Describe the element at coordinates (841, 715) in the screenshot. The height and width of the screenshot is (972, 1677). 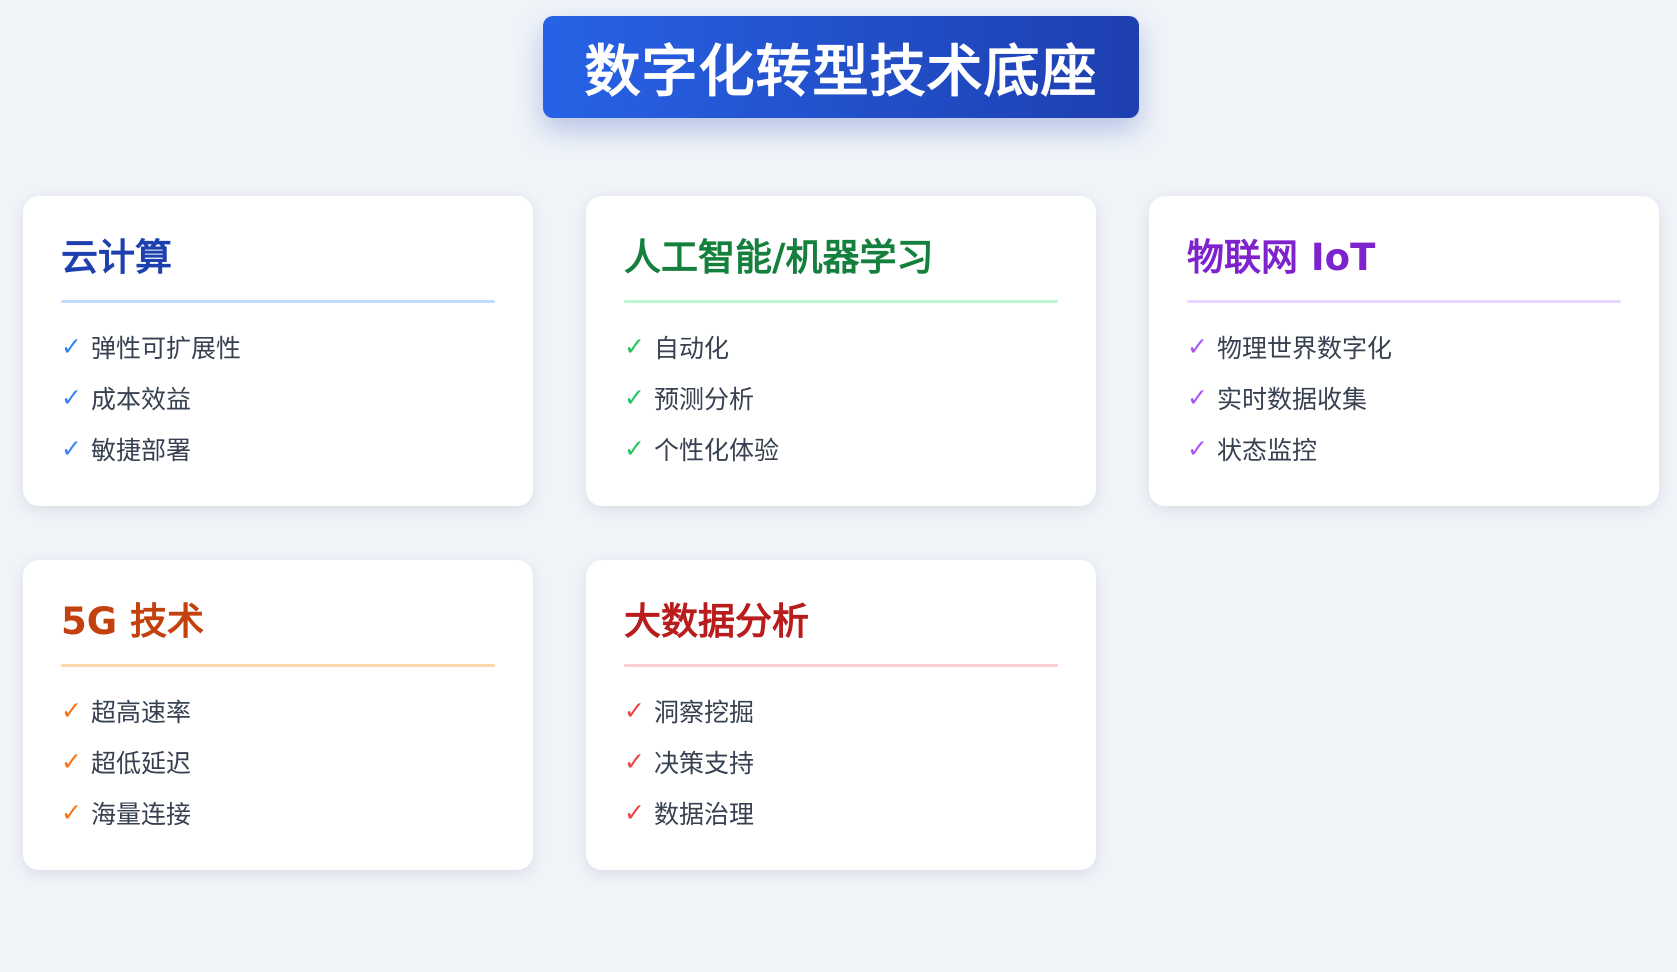
I see `card-big-data: 大数据分析 ✓ 洞察挖掘 ✓ 决策支持 ✓ 数据治理` at that location.